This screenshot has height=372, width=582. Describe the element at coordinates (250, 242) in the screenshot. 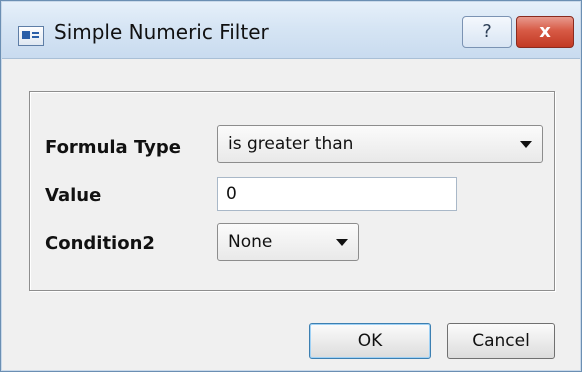

I see `condition2-selected: None` at that location.